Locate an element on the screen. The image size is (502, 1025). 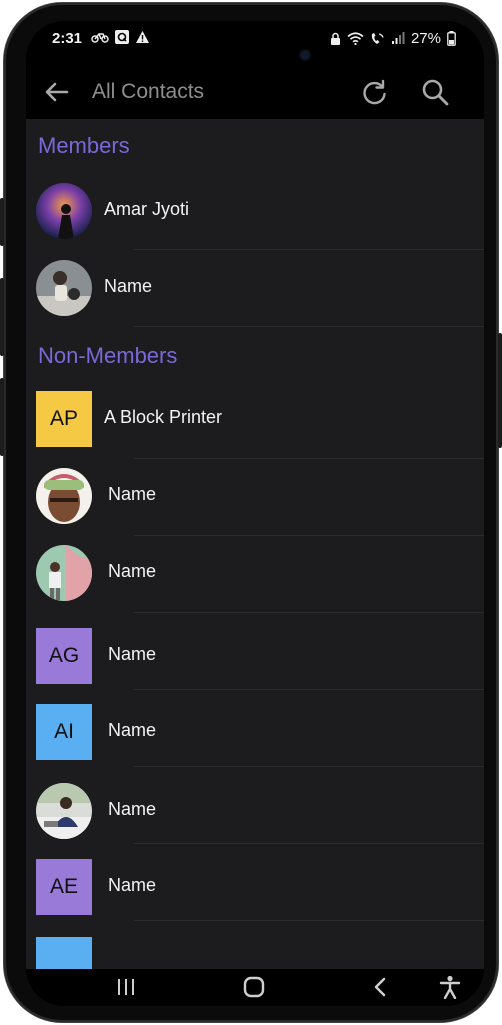
volume-down-button is located at coordinates (2, 317).